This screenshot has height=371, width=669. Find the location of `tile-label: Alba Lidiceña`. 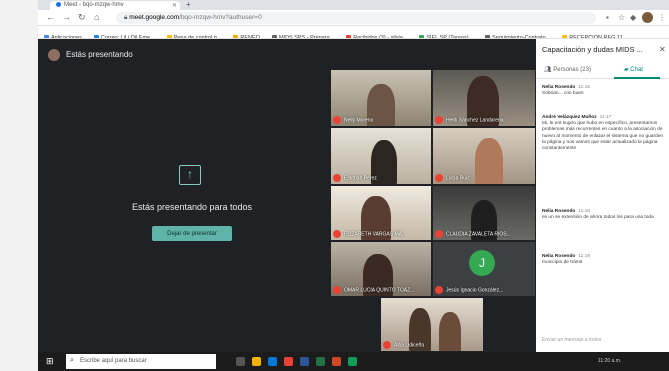

tile-label: Alba Lidiceña is located at coordinates (403, 345).